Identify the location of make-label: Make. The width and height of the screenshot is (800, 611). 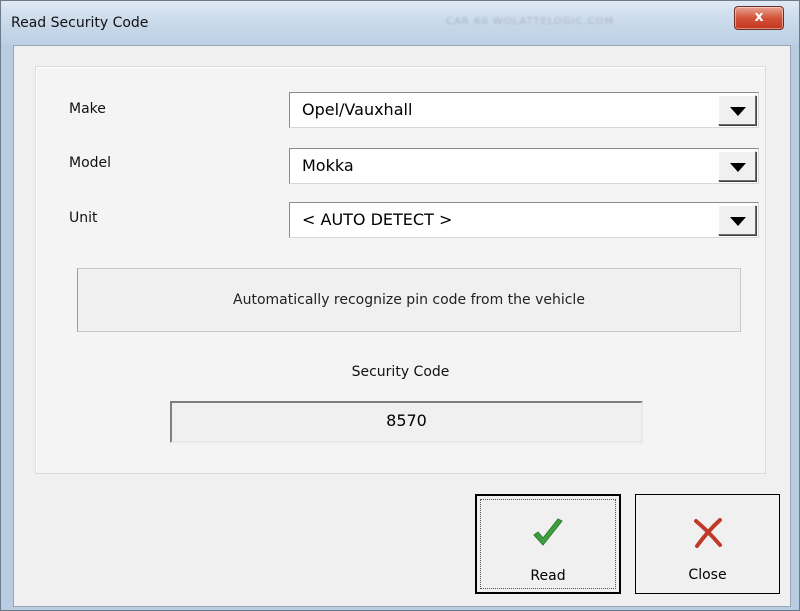
(87, 109).